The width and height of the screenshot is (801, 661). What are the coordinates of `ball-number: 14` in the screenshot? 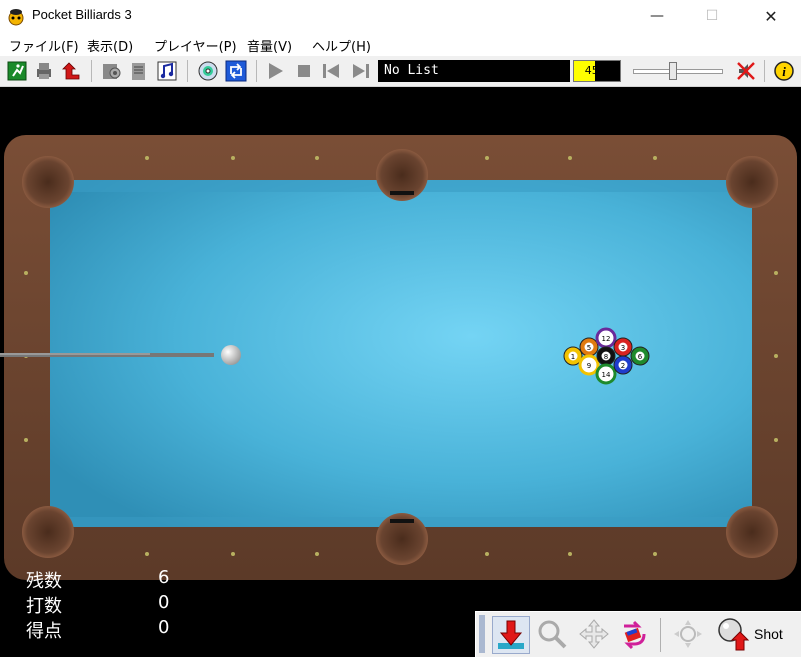 It's located at (606, 375).